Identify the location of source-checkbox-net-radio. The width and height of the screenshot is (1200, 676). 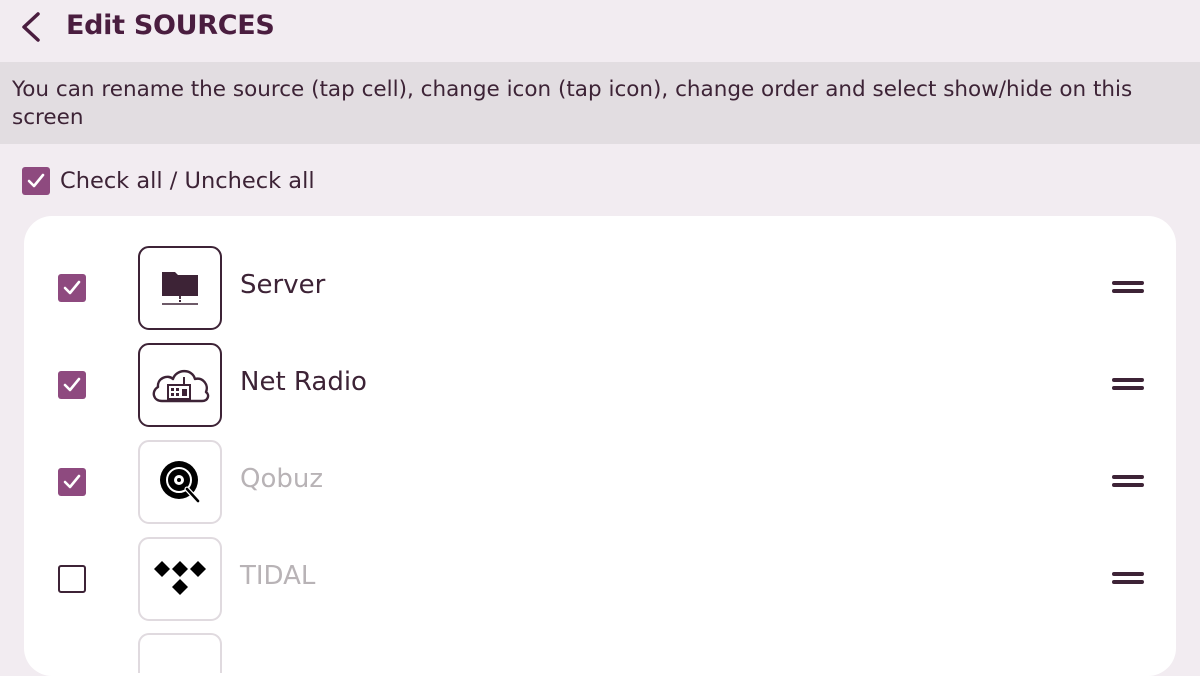
(72, 385).